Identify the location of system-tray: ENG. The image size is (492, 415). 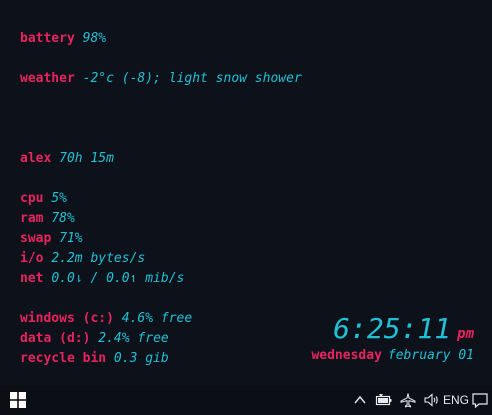
(420, 400).